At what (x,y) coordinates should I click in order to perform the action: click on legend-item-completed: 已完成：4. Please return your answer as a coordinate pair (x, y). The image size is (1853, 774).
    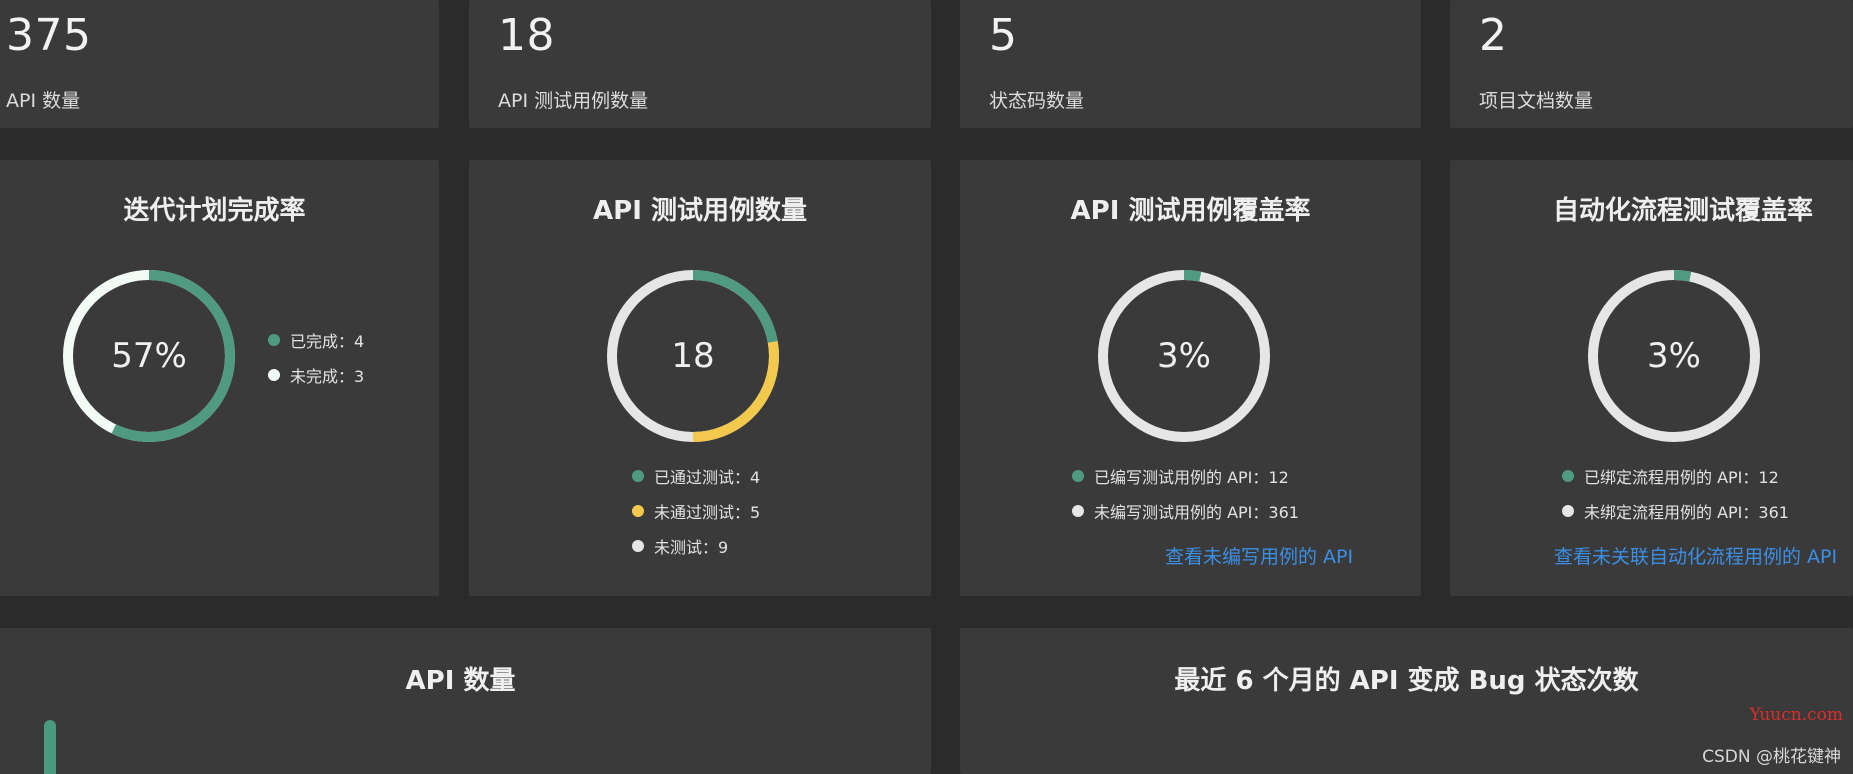
    Looking at the image, I should click on (316, 340).